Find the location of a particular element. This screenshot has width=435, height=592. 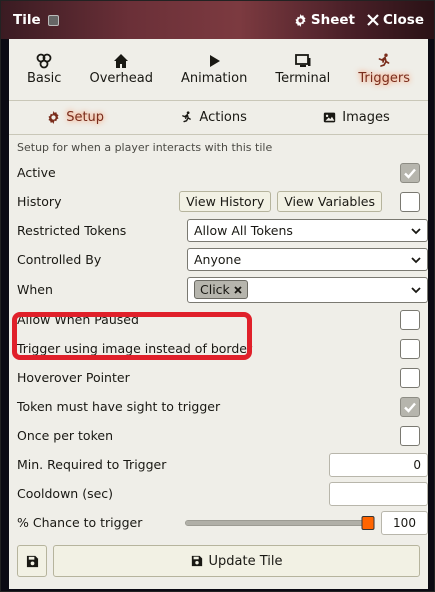

close-button-label: Close is located at coordinates (403, 20).